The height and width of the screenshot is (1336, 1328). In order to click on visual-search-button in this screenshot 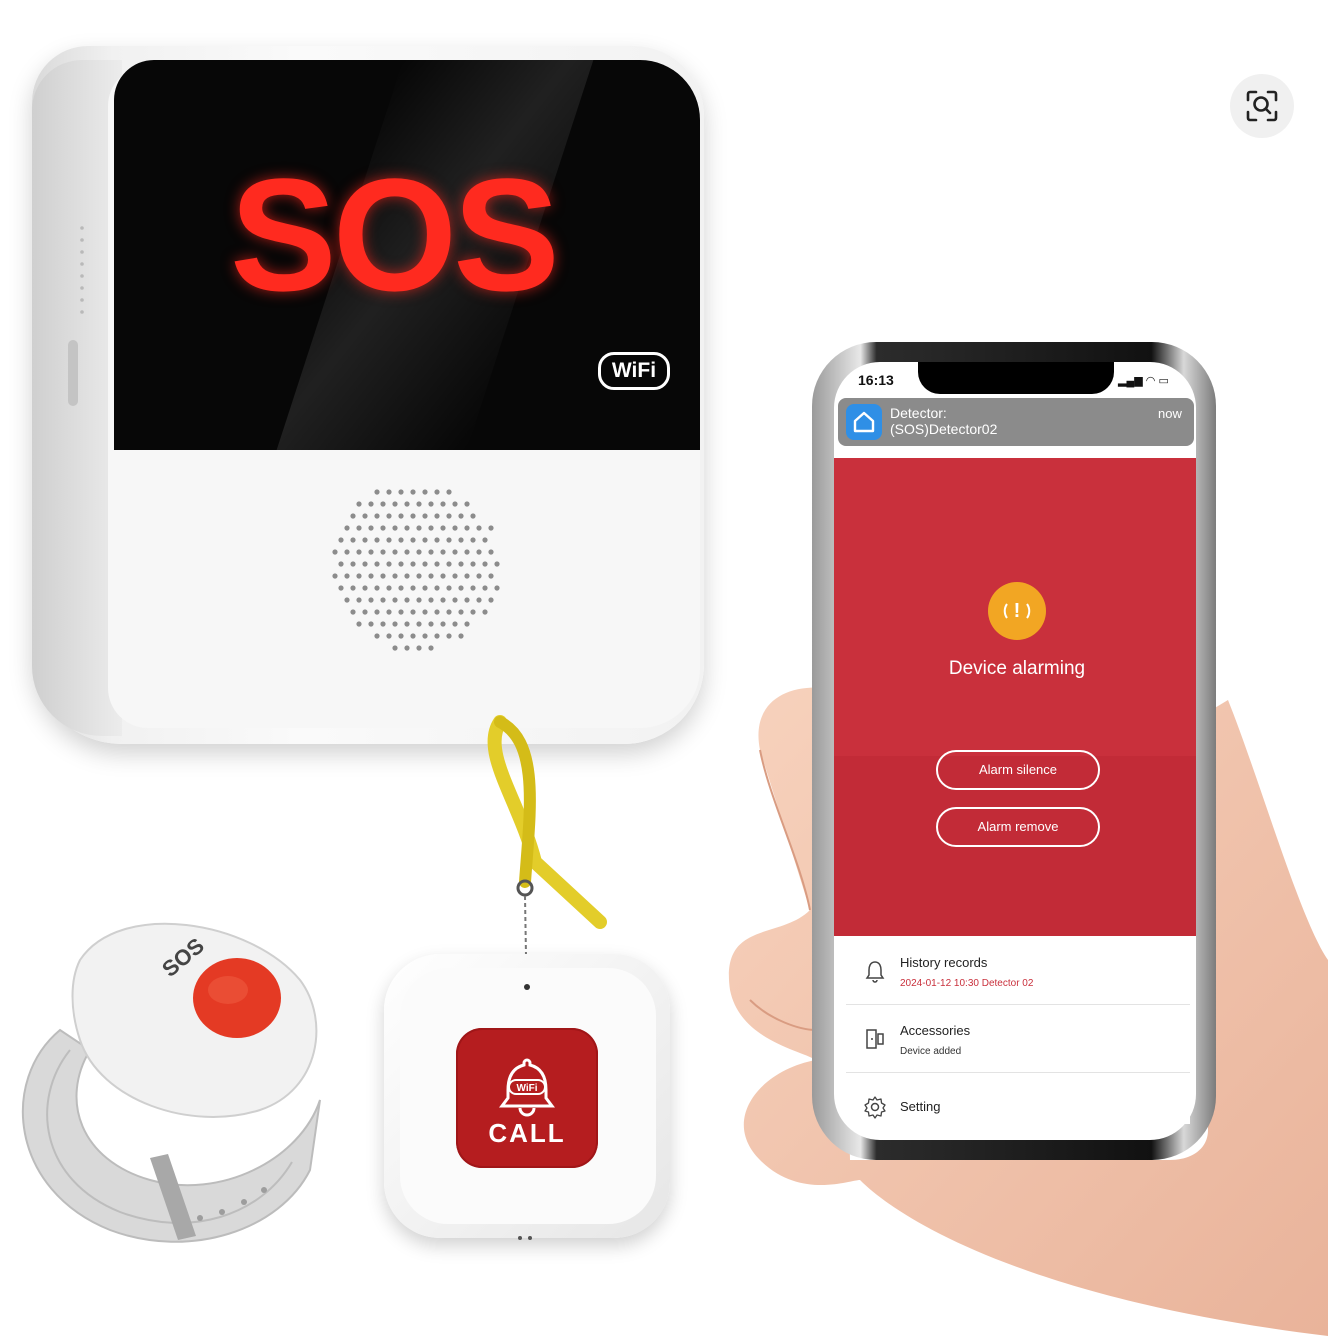, I will do `click(1262, 106)`.